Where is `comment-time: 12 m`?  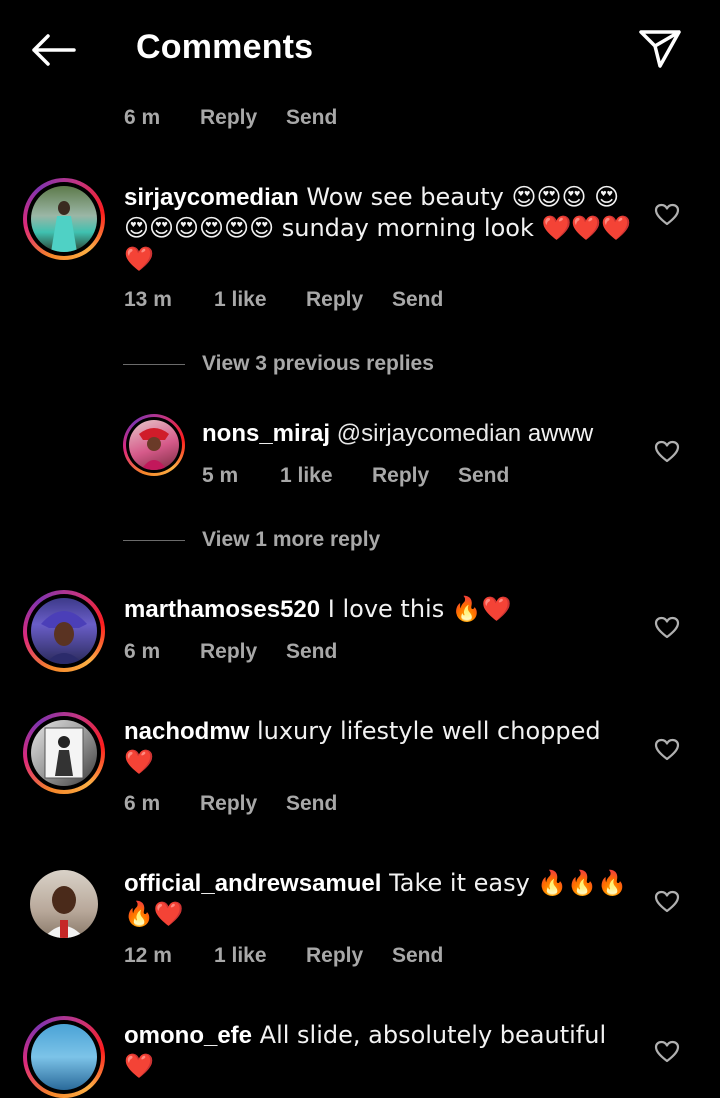 comment-time: 12 m is located at coordinates (148, 955).